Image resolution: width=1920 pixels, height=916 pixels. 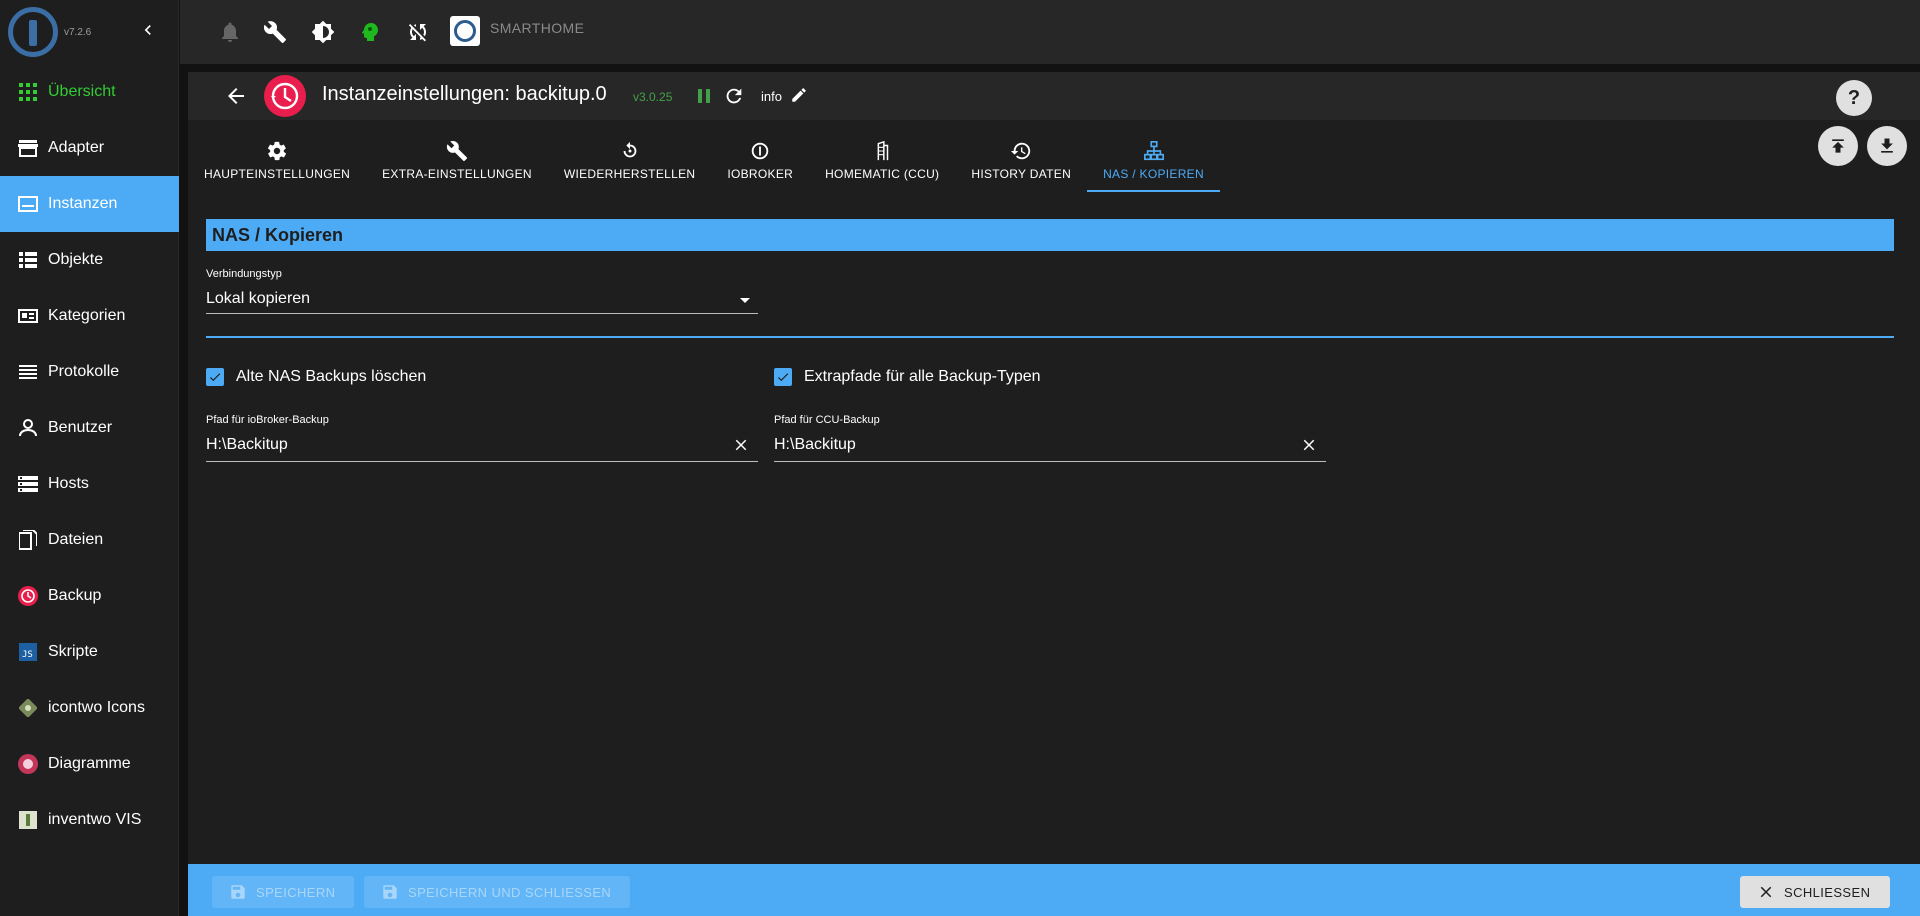 I want to click on extra-paths-checkbox: Extrapfade für alle Backup-Typen, so click(x=907, y=377).